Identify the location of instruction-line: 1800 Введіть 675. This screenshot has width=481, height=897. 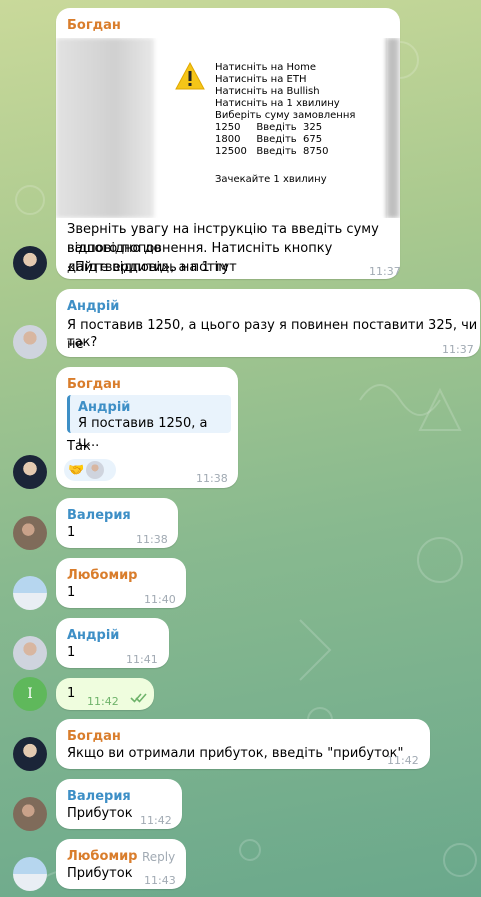
(269, 139).